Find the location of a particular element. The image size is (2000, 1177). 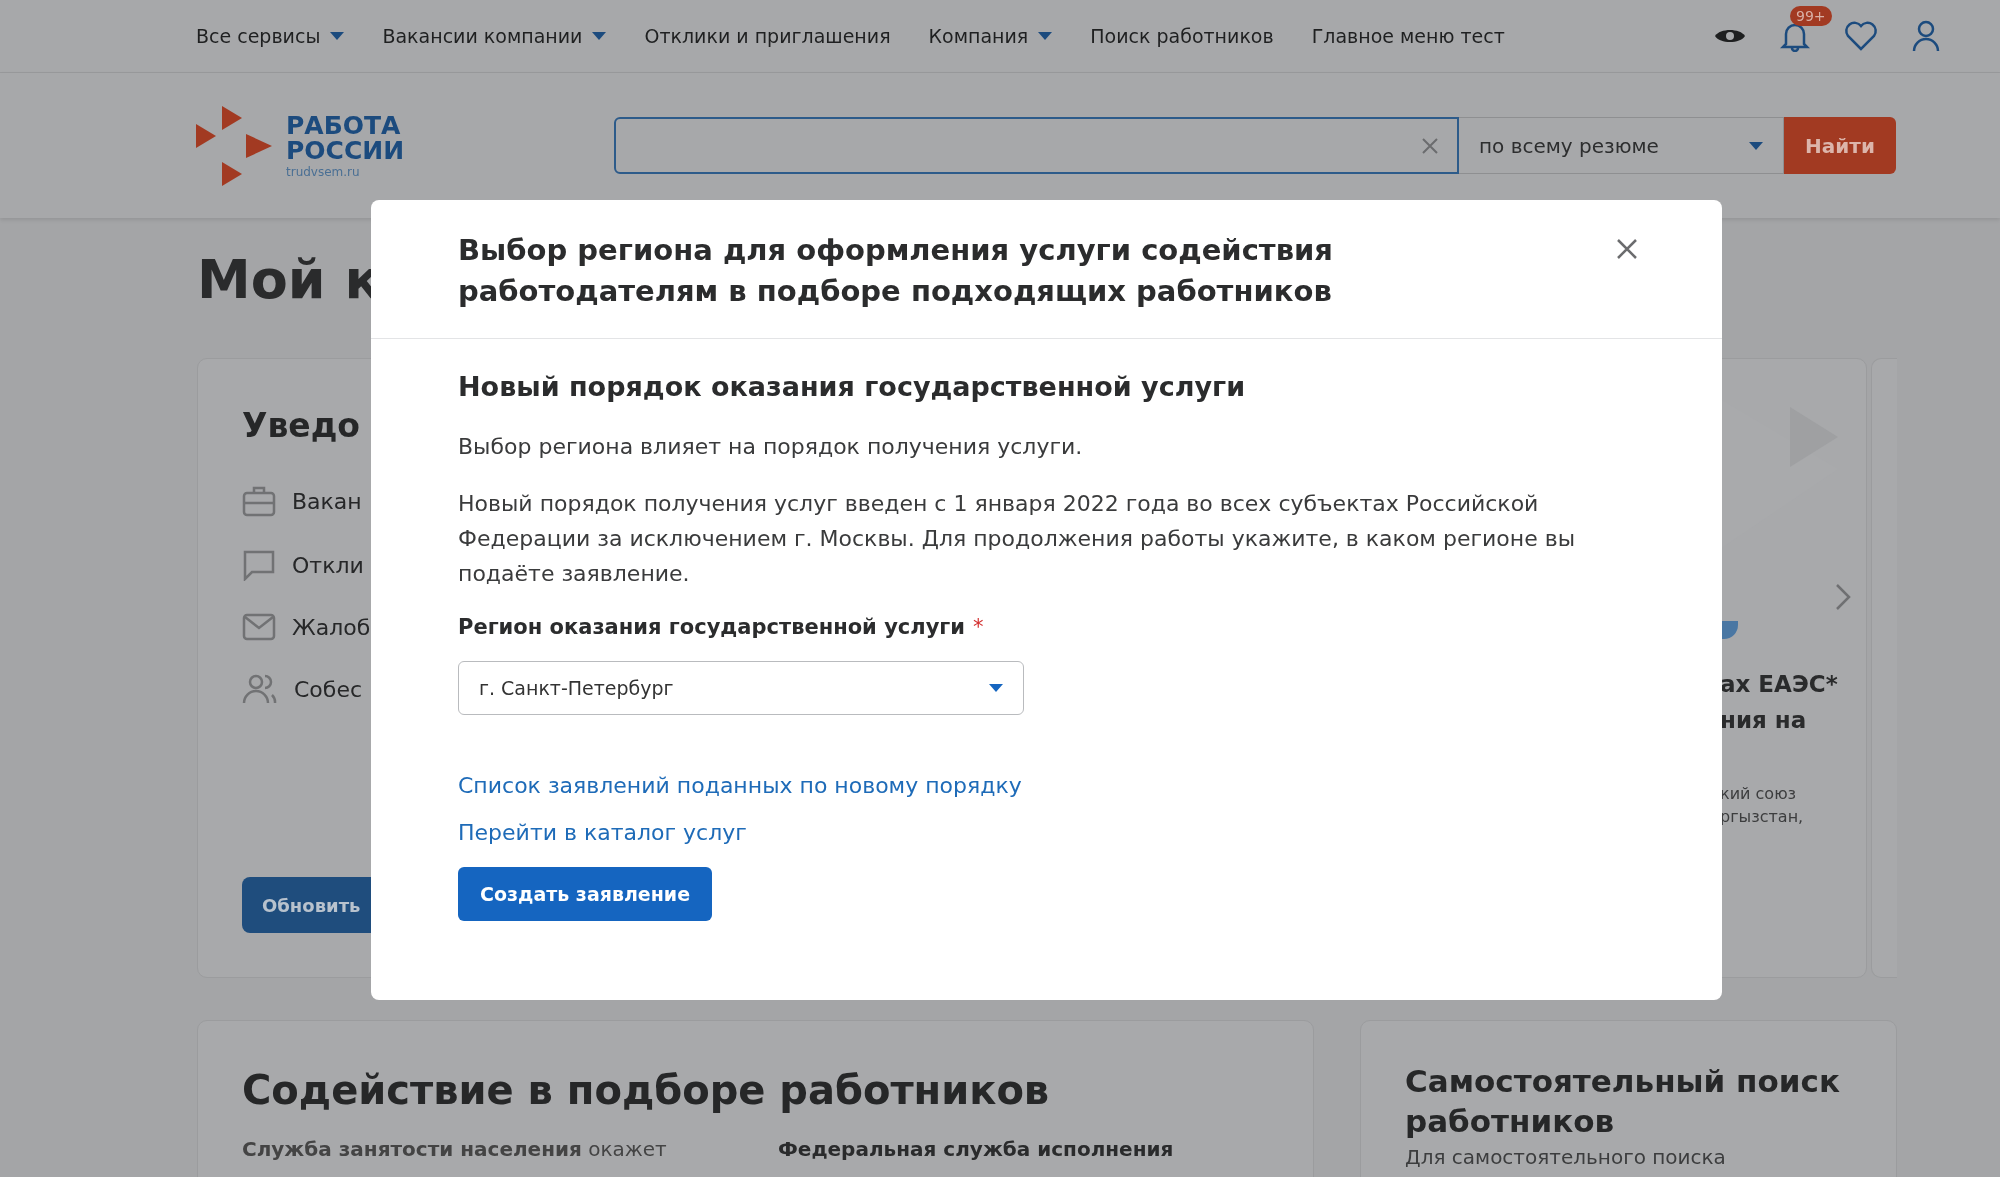

nav-menu-item: Отклики и приглашения is located at coordinates (767, 36).